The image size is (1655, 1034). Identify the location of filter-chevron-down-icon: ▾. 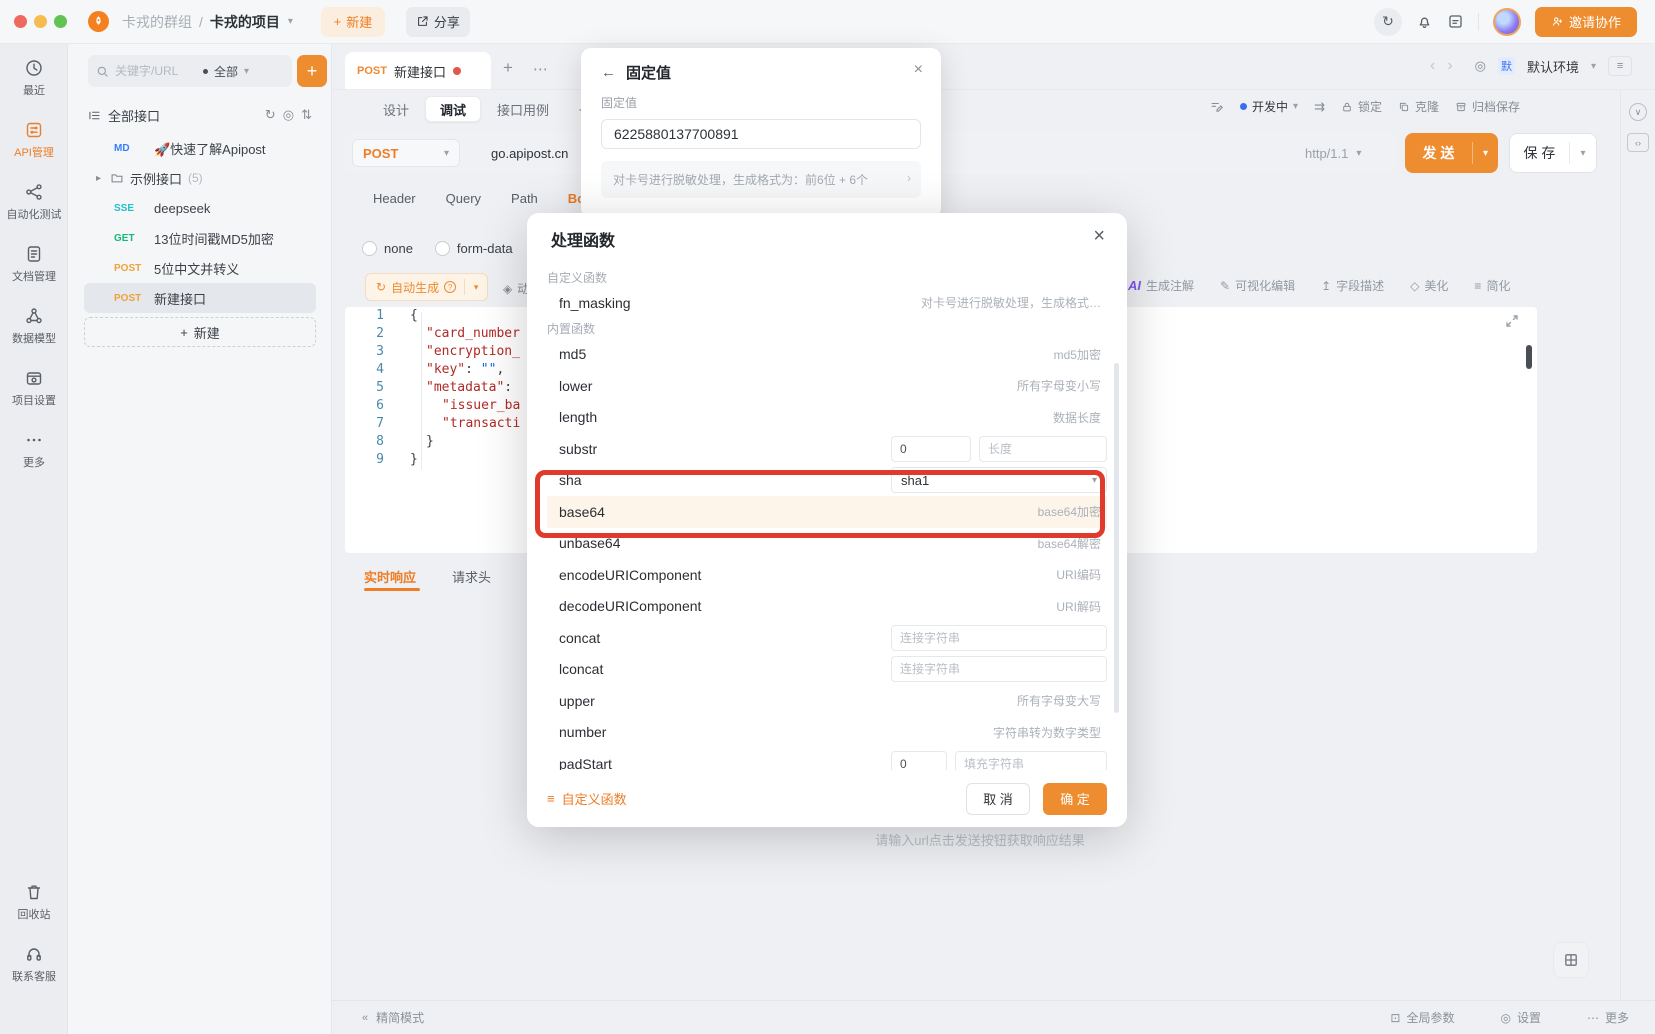
(246, 71).